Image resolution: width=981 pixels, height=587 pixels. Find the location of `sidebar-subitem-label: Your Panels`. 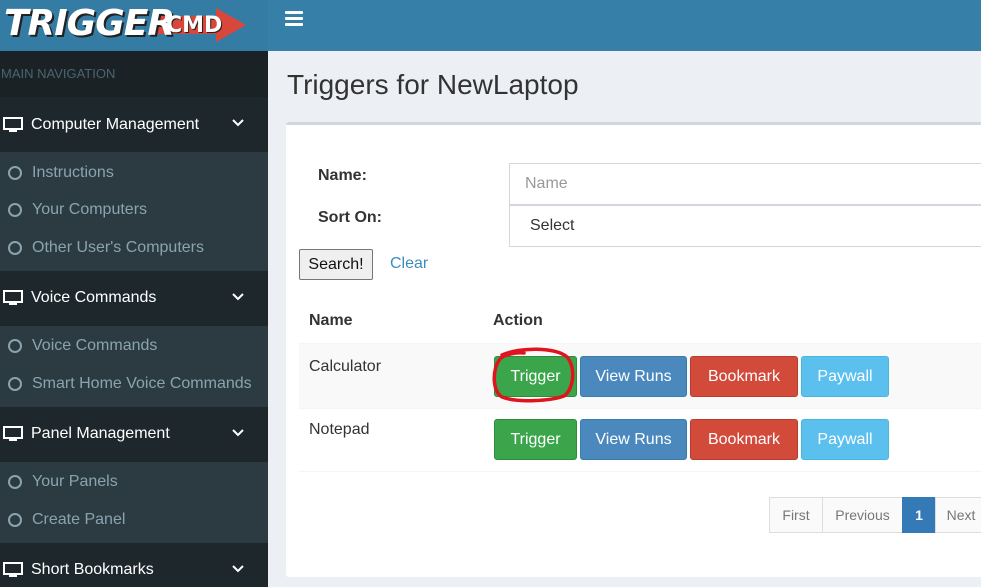

sidebar-subitem-label: Your Panels is located at coordinates (75, 482).